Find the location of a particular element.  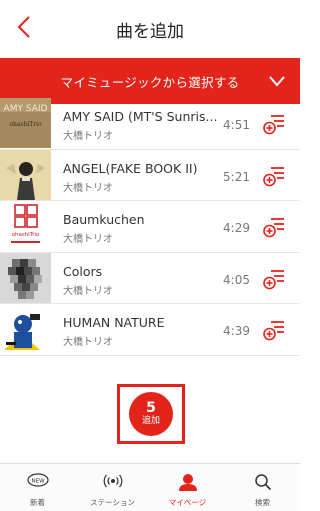

search-icon is located at coordinates (262, 482).